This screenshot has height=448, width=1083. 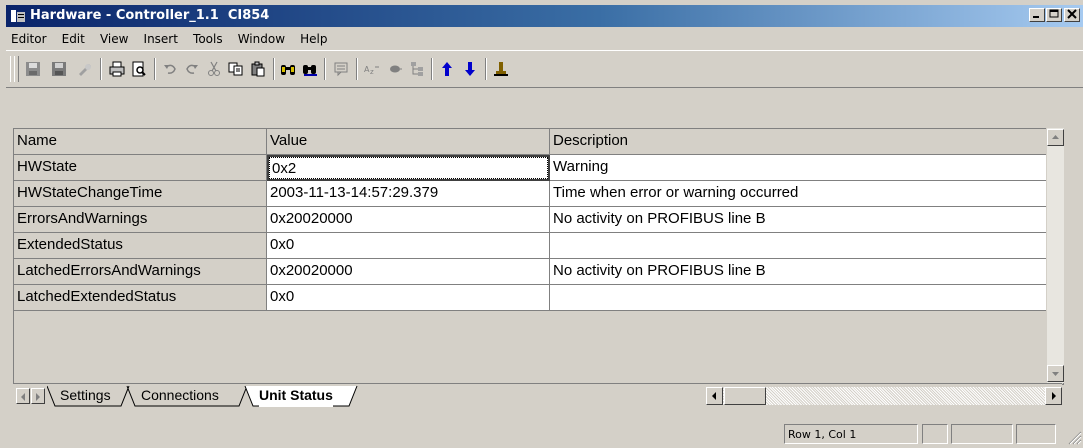 I want to click on print-button, so click(x=117, y=69).